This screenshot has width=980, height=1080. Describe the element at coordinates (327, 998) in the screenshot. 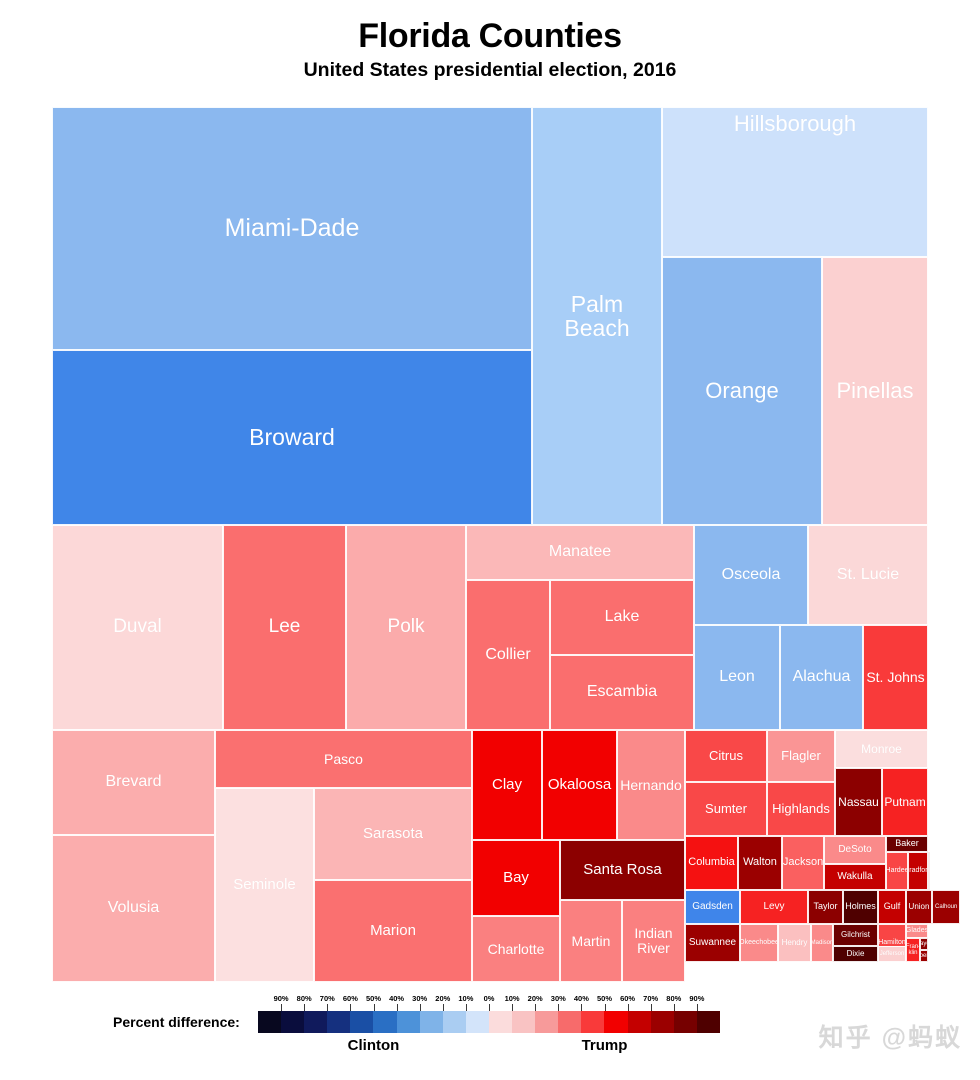

I see `legend-tick-label: 70%` at that location.